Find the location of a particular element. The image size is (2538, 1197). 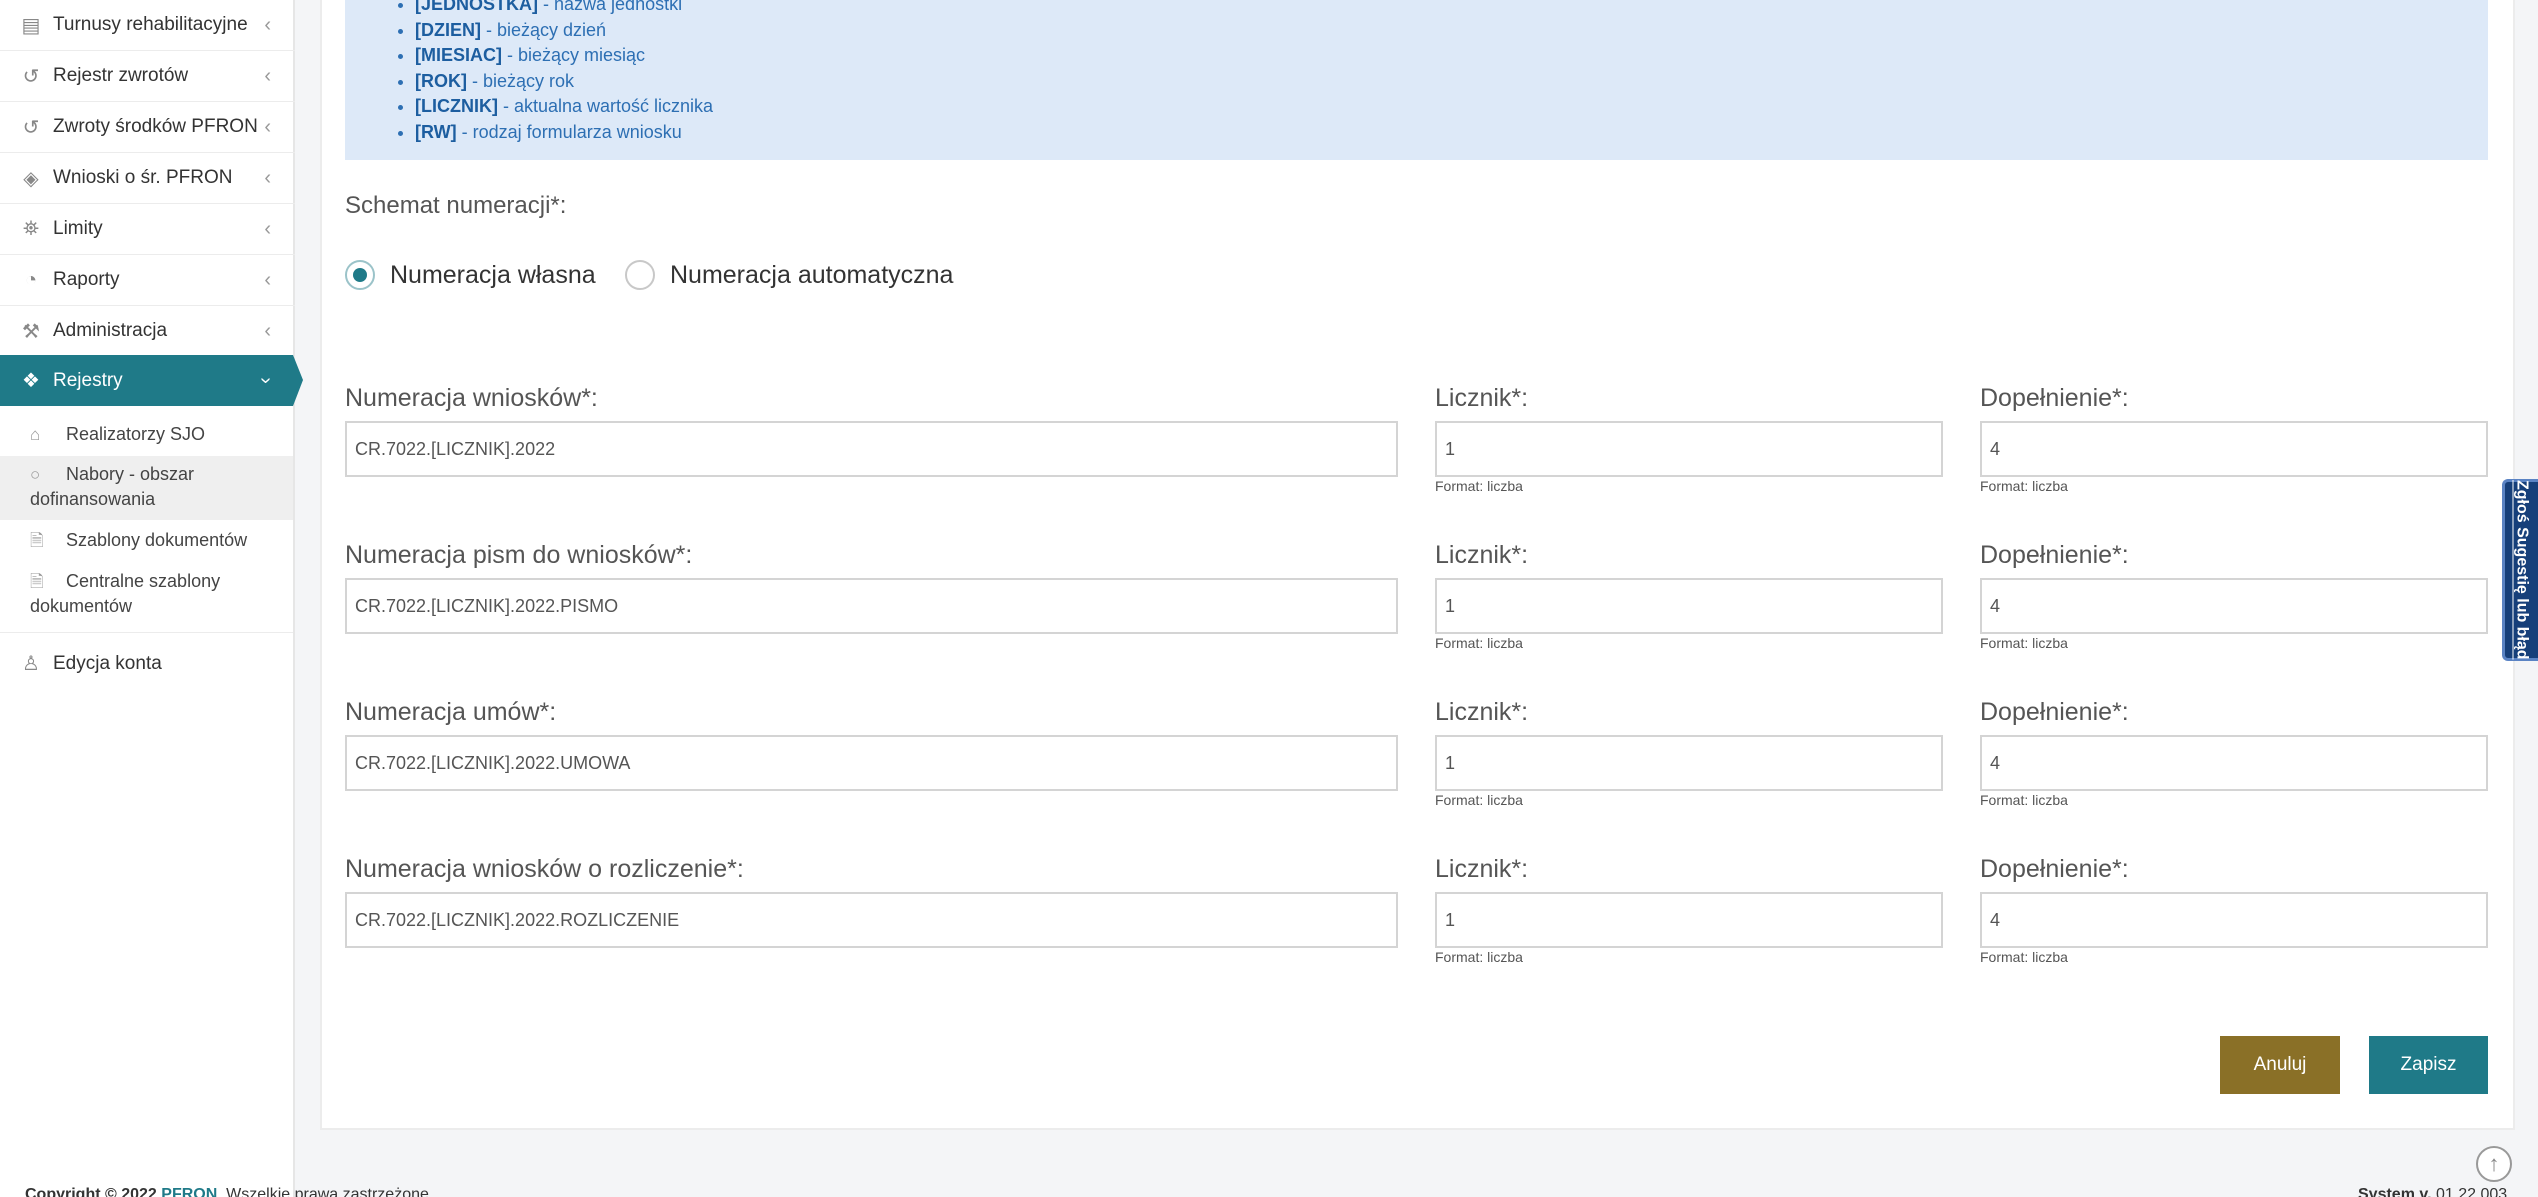

sidebar-subitem-label: Realizatorzy SJO is located at coordinates (136, 434).